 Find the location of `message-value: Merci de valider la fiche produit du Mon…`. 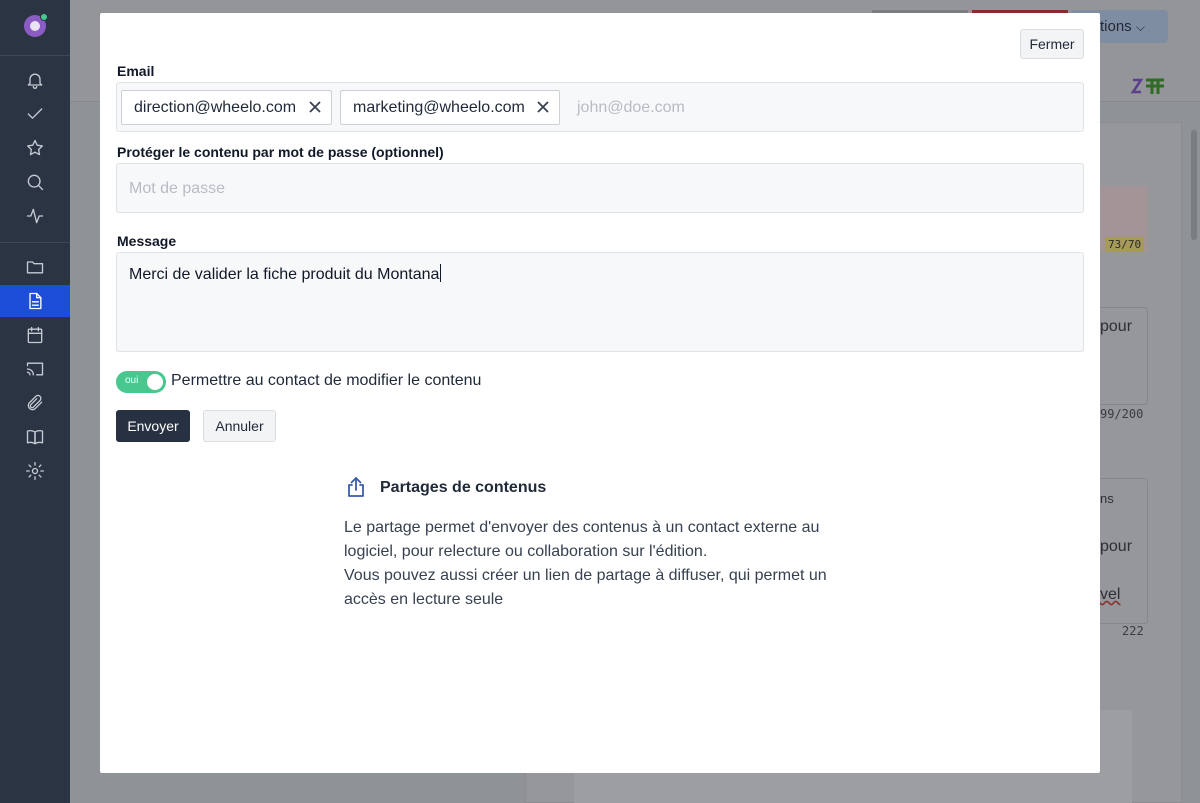

message-value: Merci de valider la fiche produit du Mon… is located at coordinates (285, 273).